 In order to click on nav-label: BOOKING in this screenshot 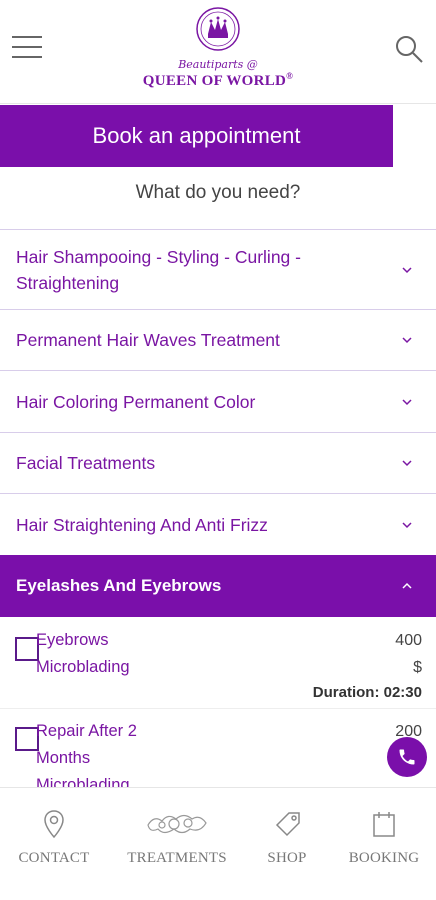, I will do `click(384, 858)`.